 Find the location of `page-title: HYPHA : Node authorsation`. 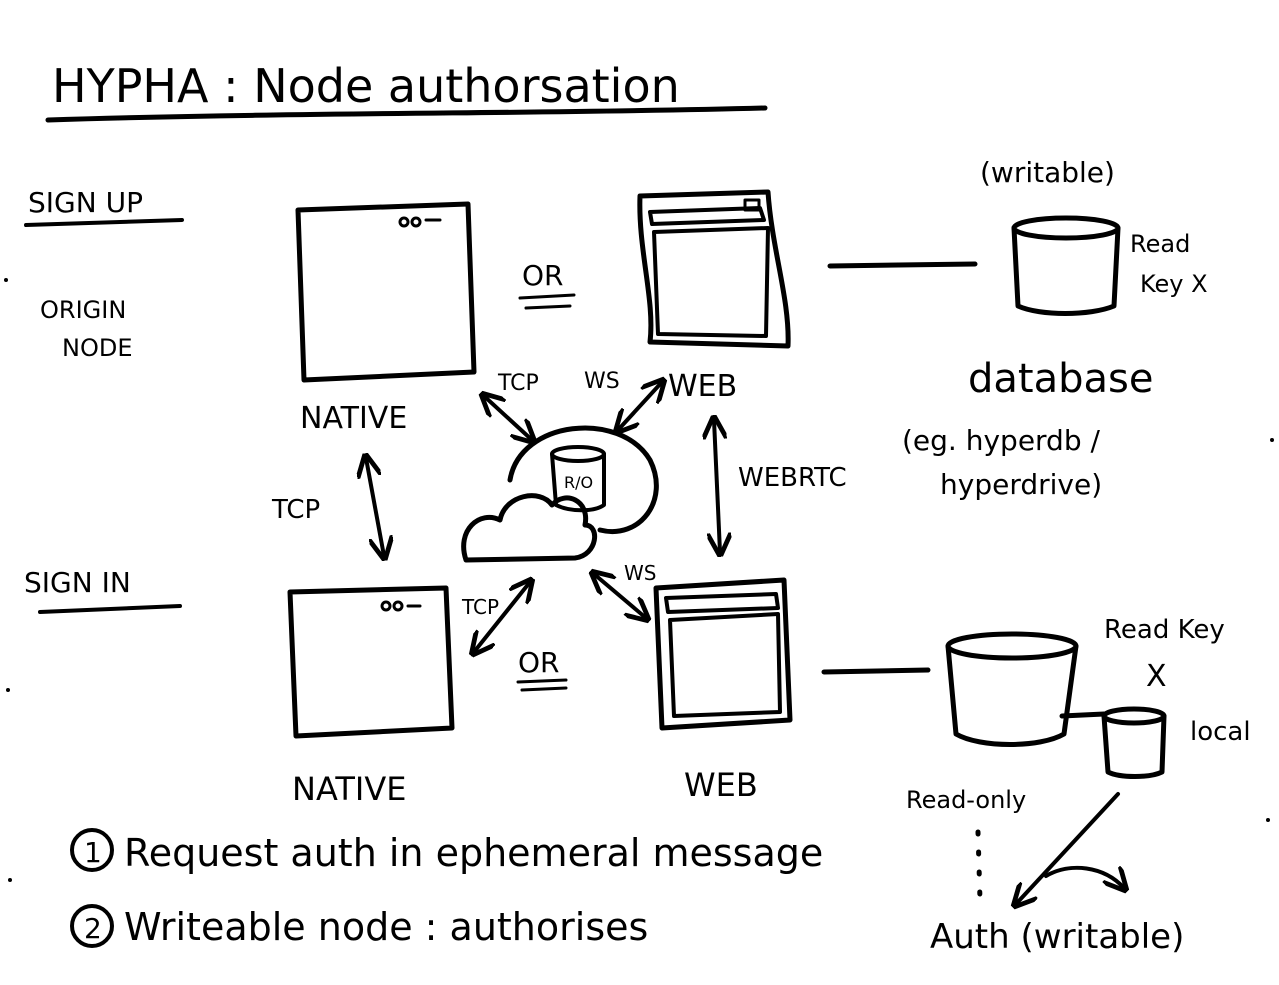

page-title: HYPHA : Node authorsation is located at coordinates (366, 86).